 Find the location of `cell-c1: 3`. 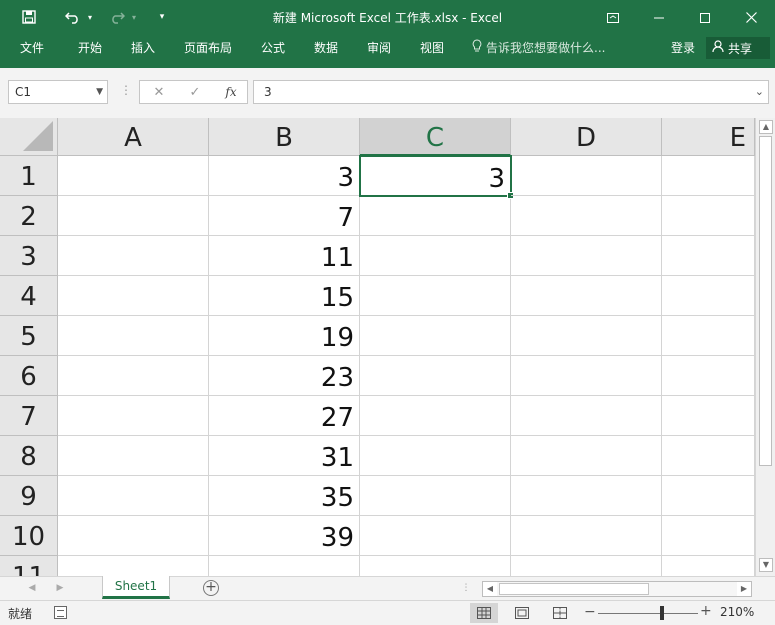

cell-c1: 3 is located at coordinates (435, 176).